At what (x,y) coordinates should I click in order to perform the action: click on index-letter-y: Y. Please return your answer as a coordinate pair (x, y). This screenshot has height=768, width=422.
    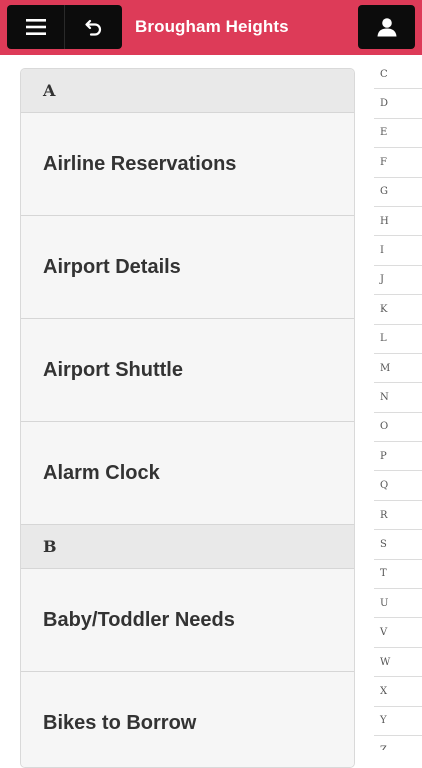
    Looking at the image, I should click on (398, 721).